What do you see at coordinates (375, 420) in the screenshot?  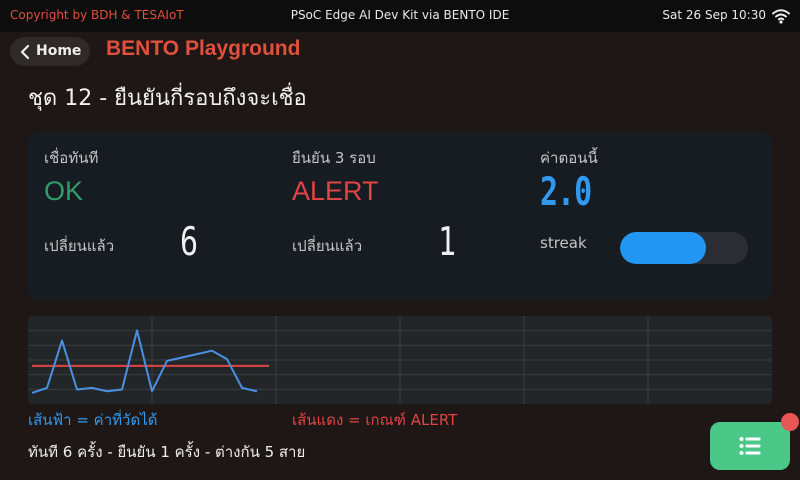 I see `legend-threshold: เส้นแดง = เกณฑ์ ALERT` at bounding box center [375, 420].